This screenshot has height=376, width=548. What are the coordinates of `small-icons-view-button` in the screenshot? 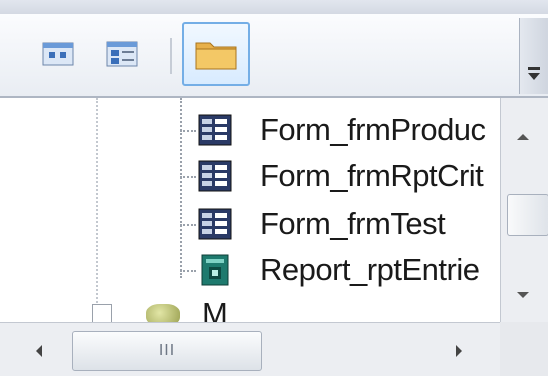 It's located at (58, 54).